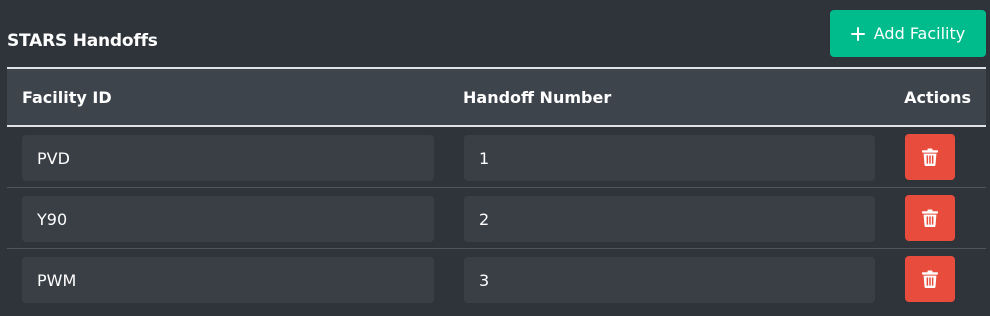  I want to click on add-facility-label: Add Facility, so click(919, 33).